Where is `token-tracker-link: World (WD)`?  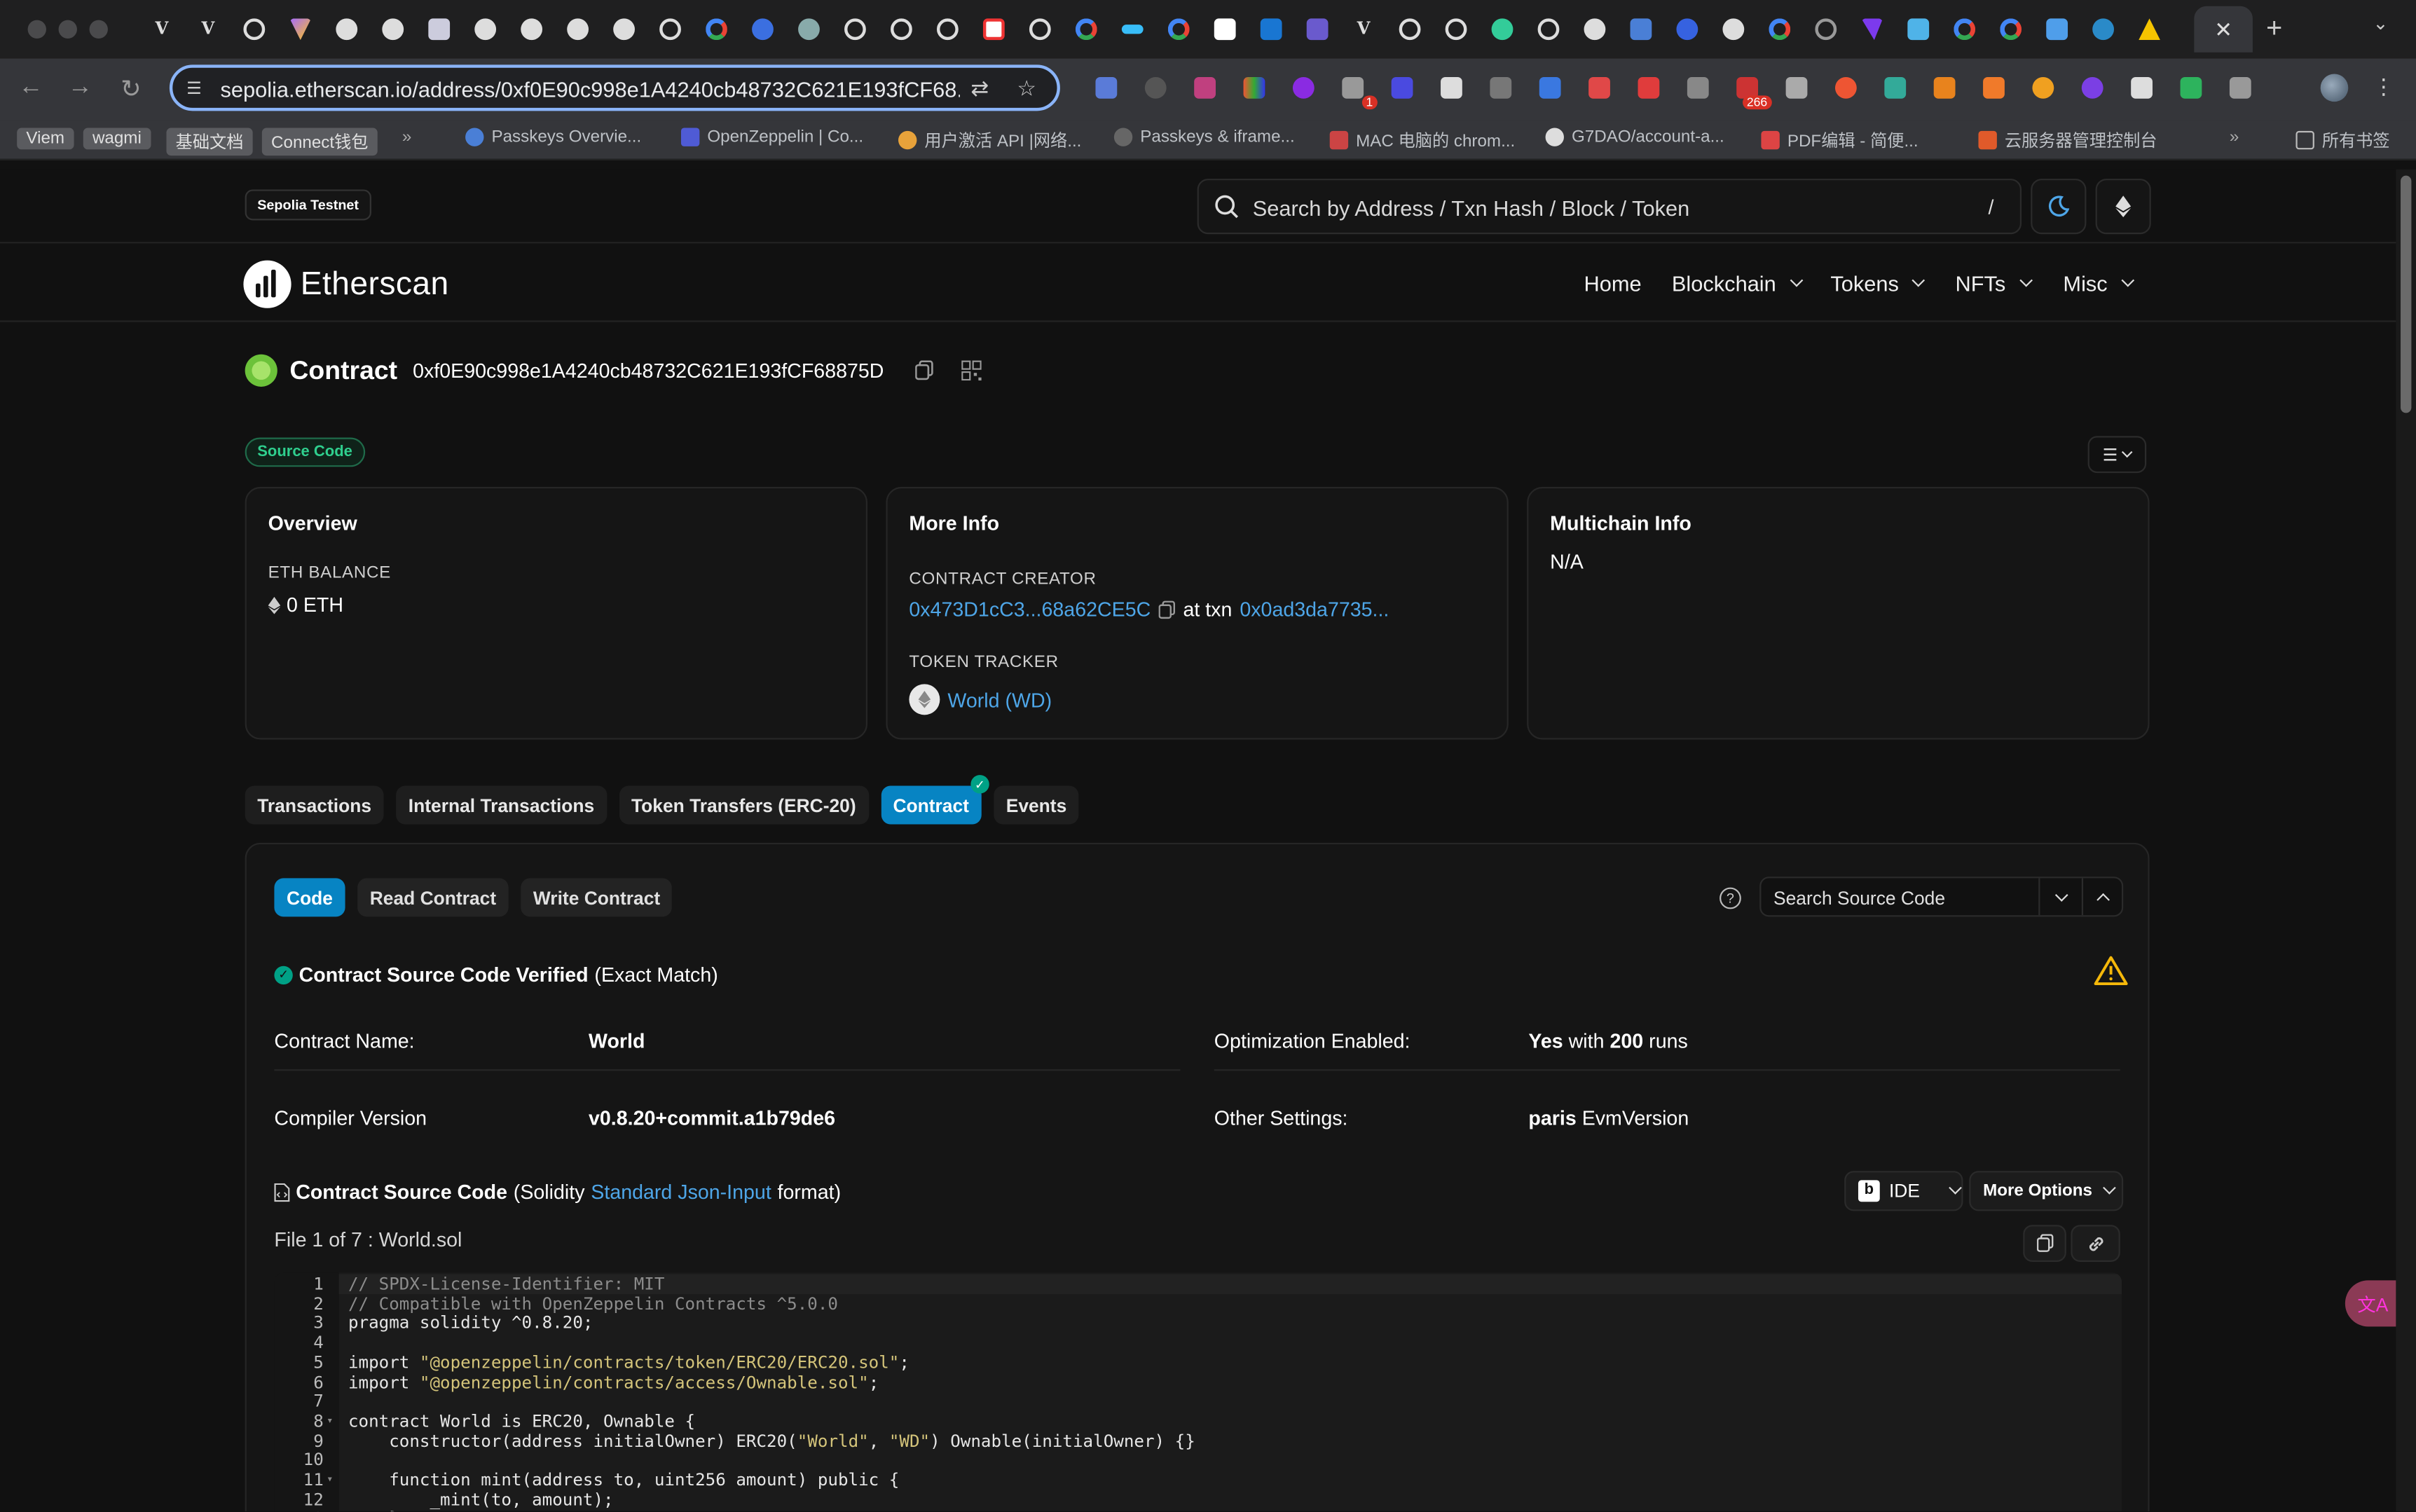 token-tracker-link: World (WD) is located at coordinates (1000, 699).